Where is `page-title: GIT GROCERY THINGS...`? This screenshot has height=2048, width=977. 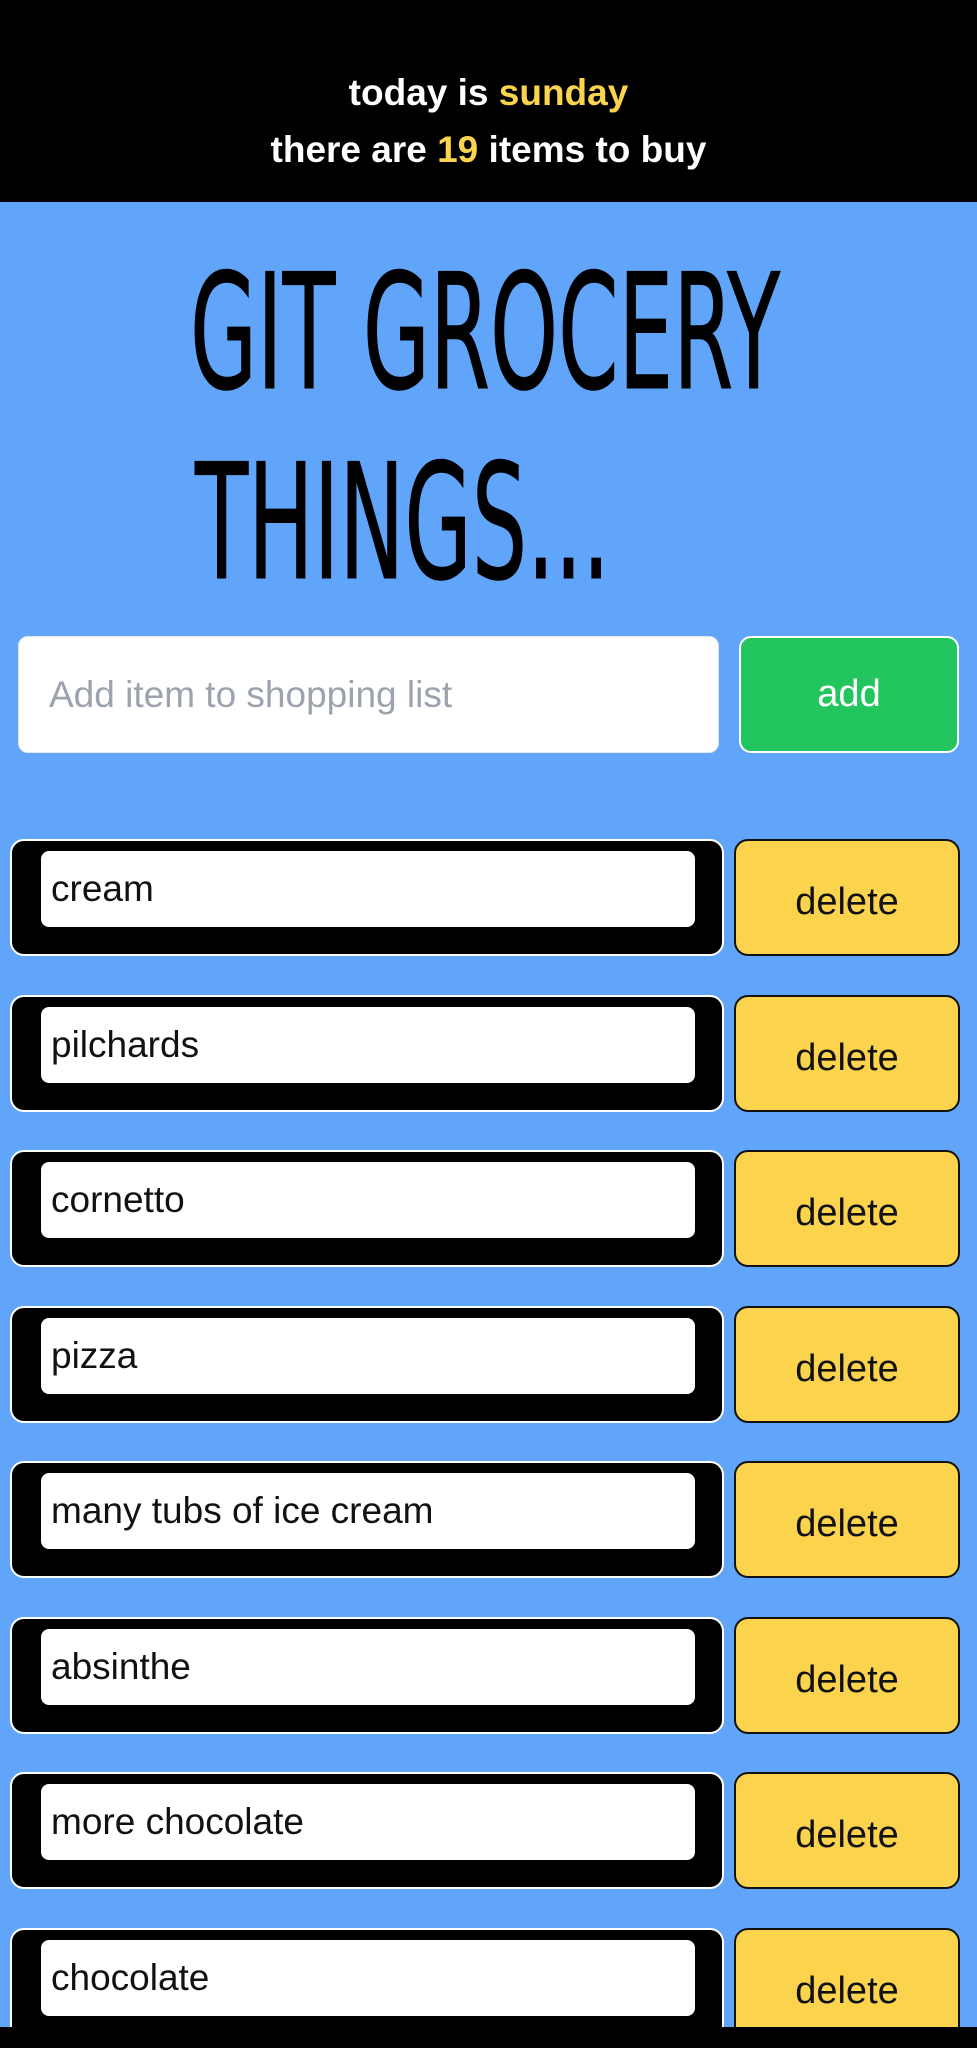
page-title: GIT GROCERY THINGS... is located at coordinates (500, 418).